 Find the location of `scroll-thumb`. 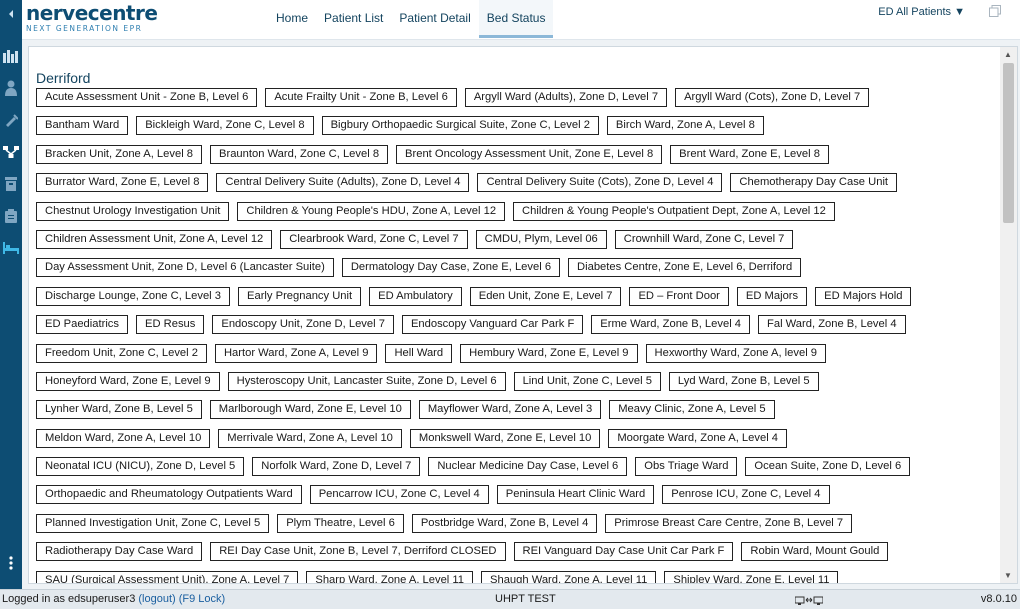

scroll-thumb is located at coordinates (1008, 143).